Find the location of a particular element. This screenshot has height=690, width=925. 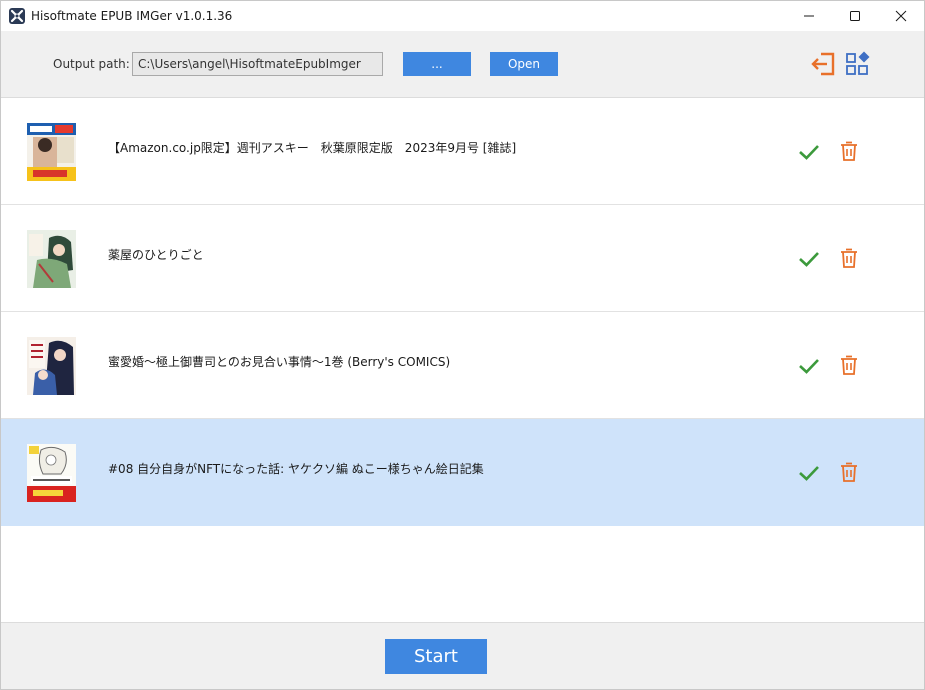

book-title: 蜜愛婚～極上御曹司とのお見合い事情～1巻 (Berry's COMICS) is located at coordinates (279, 362).